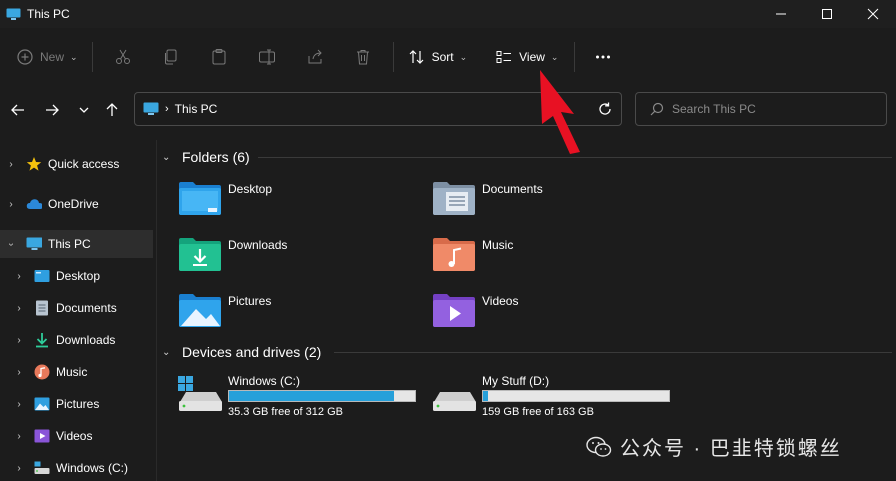 The height and width of the screenshot is (481, 896). I want to click on documents-icon, so click(42, 308).